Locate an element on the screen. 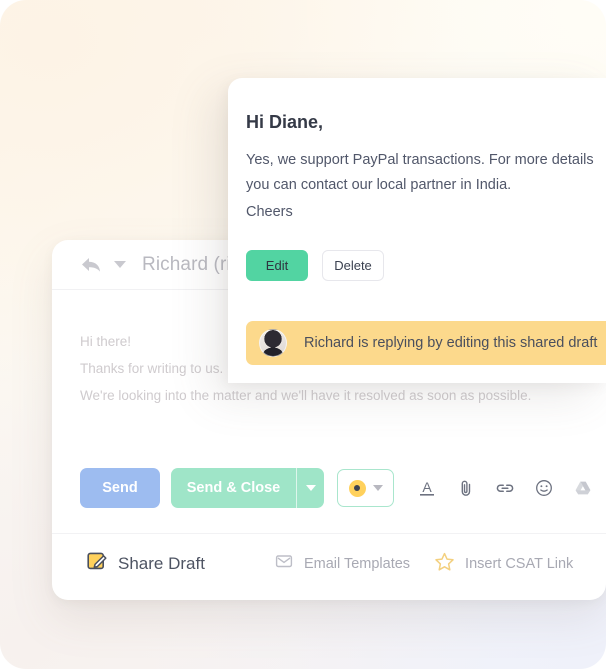  email-templates-button: Email Templates is located at coordinates (342, 563).